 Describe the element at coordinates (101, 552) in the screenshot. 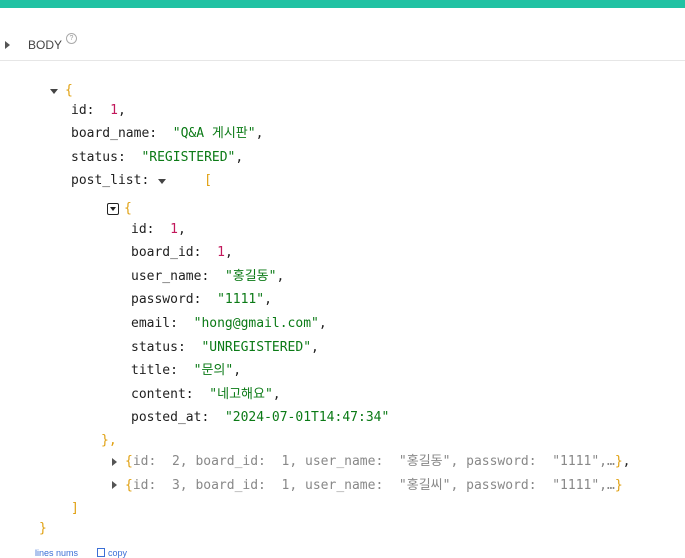

I see `copy-icon` at that location.